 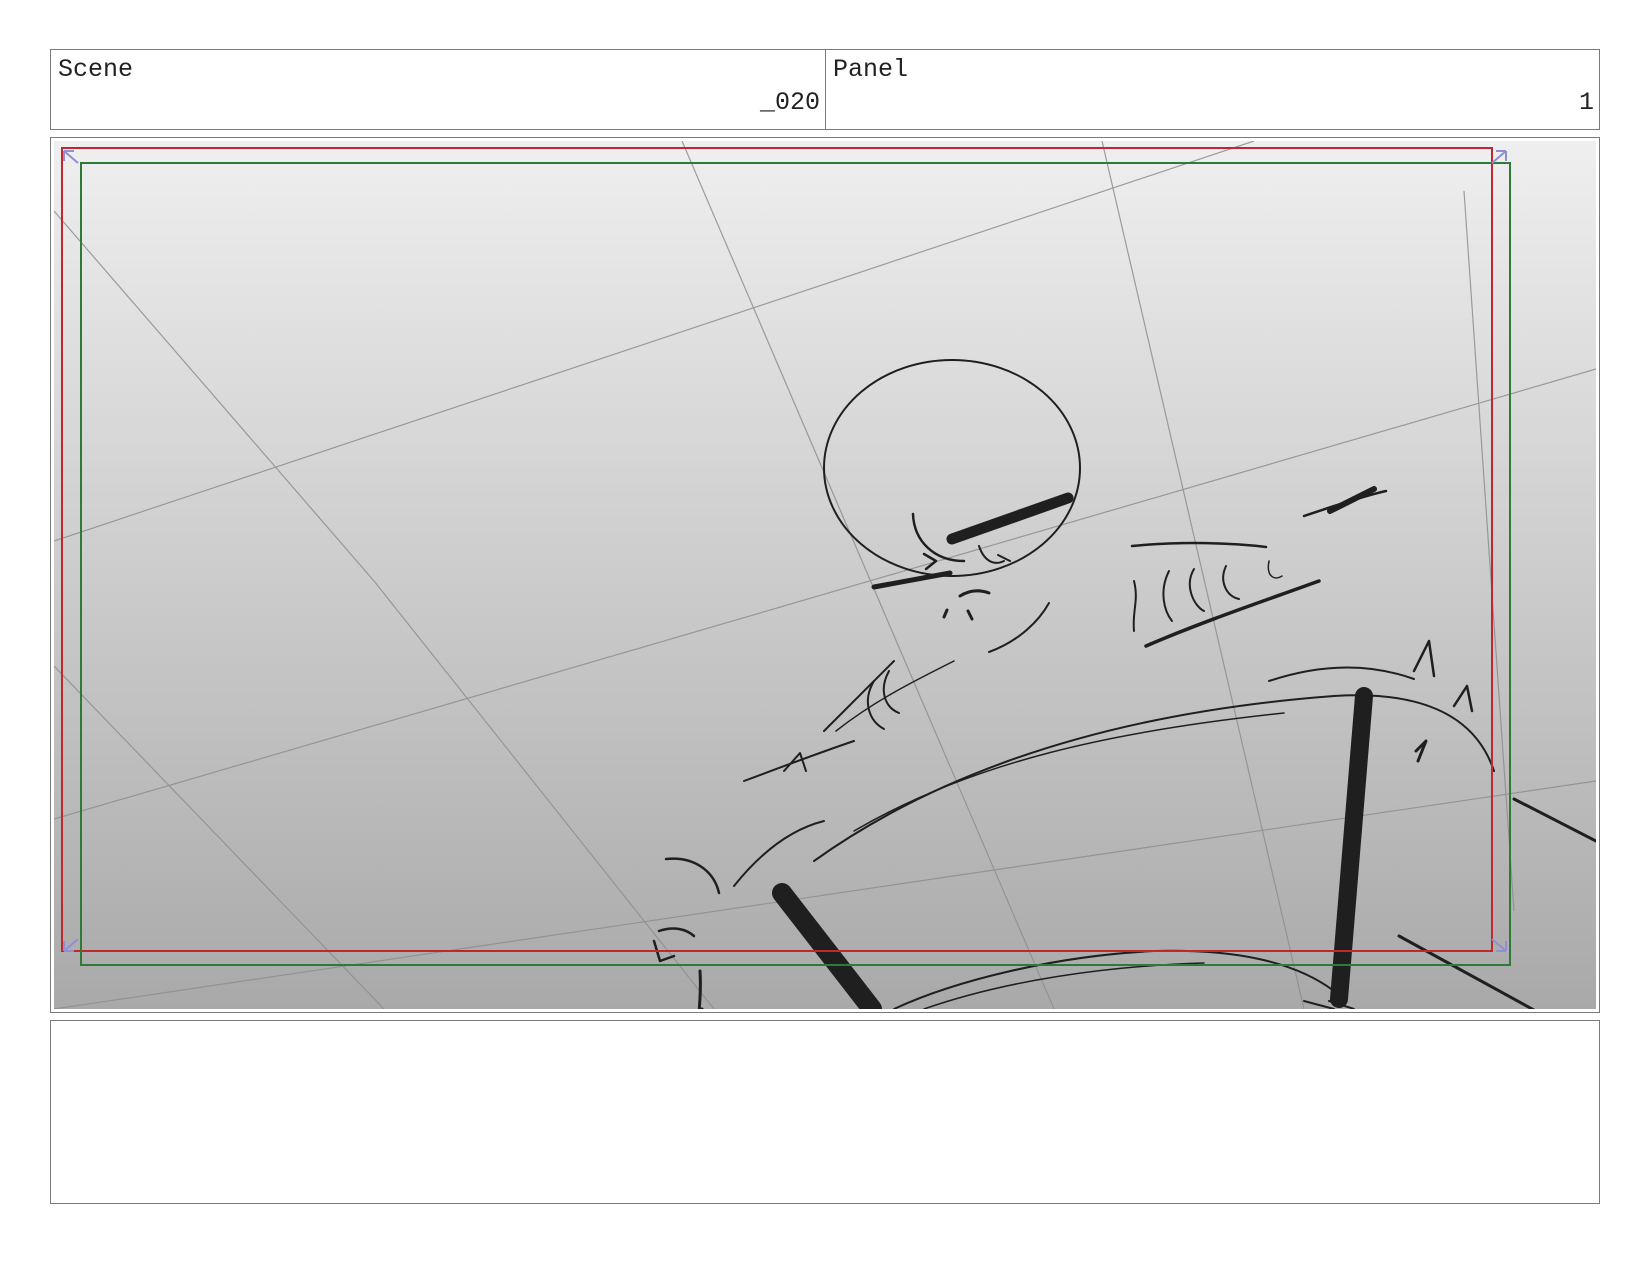 I want to click on panel-number: 1, so click(x=1586, y=102).